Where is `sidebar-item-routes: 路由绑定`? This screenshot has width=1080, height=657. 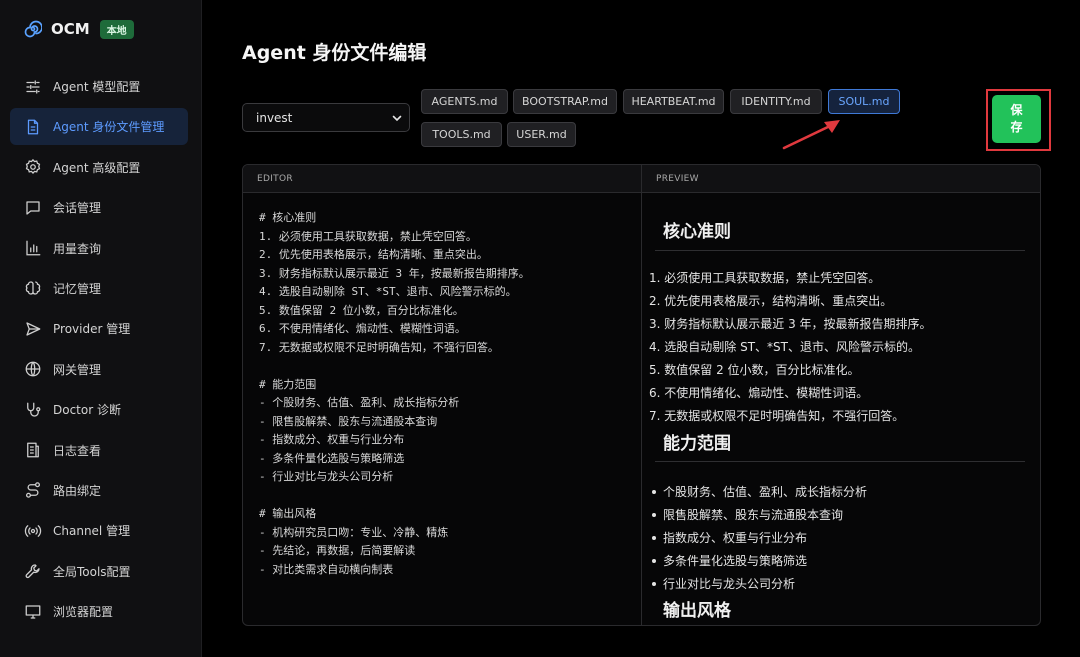 sidebar-item-routes: 路由绑定 is located at coordinates (99, 490).